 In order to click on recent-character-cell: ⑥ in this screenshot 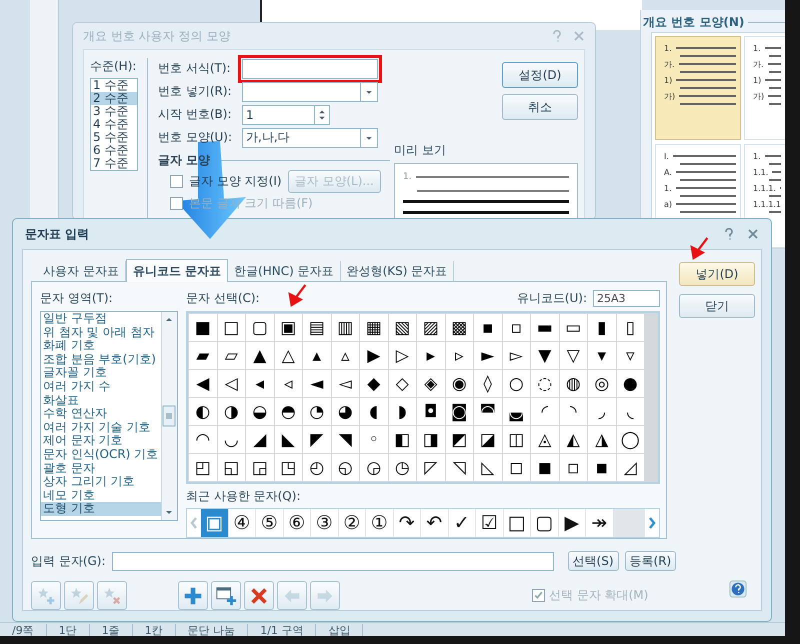, I will do `click(297, 523)`.